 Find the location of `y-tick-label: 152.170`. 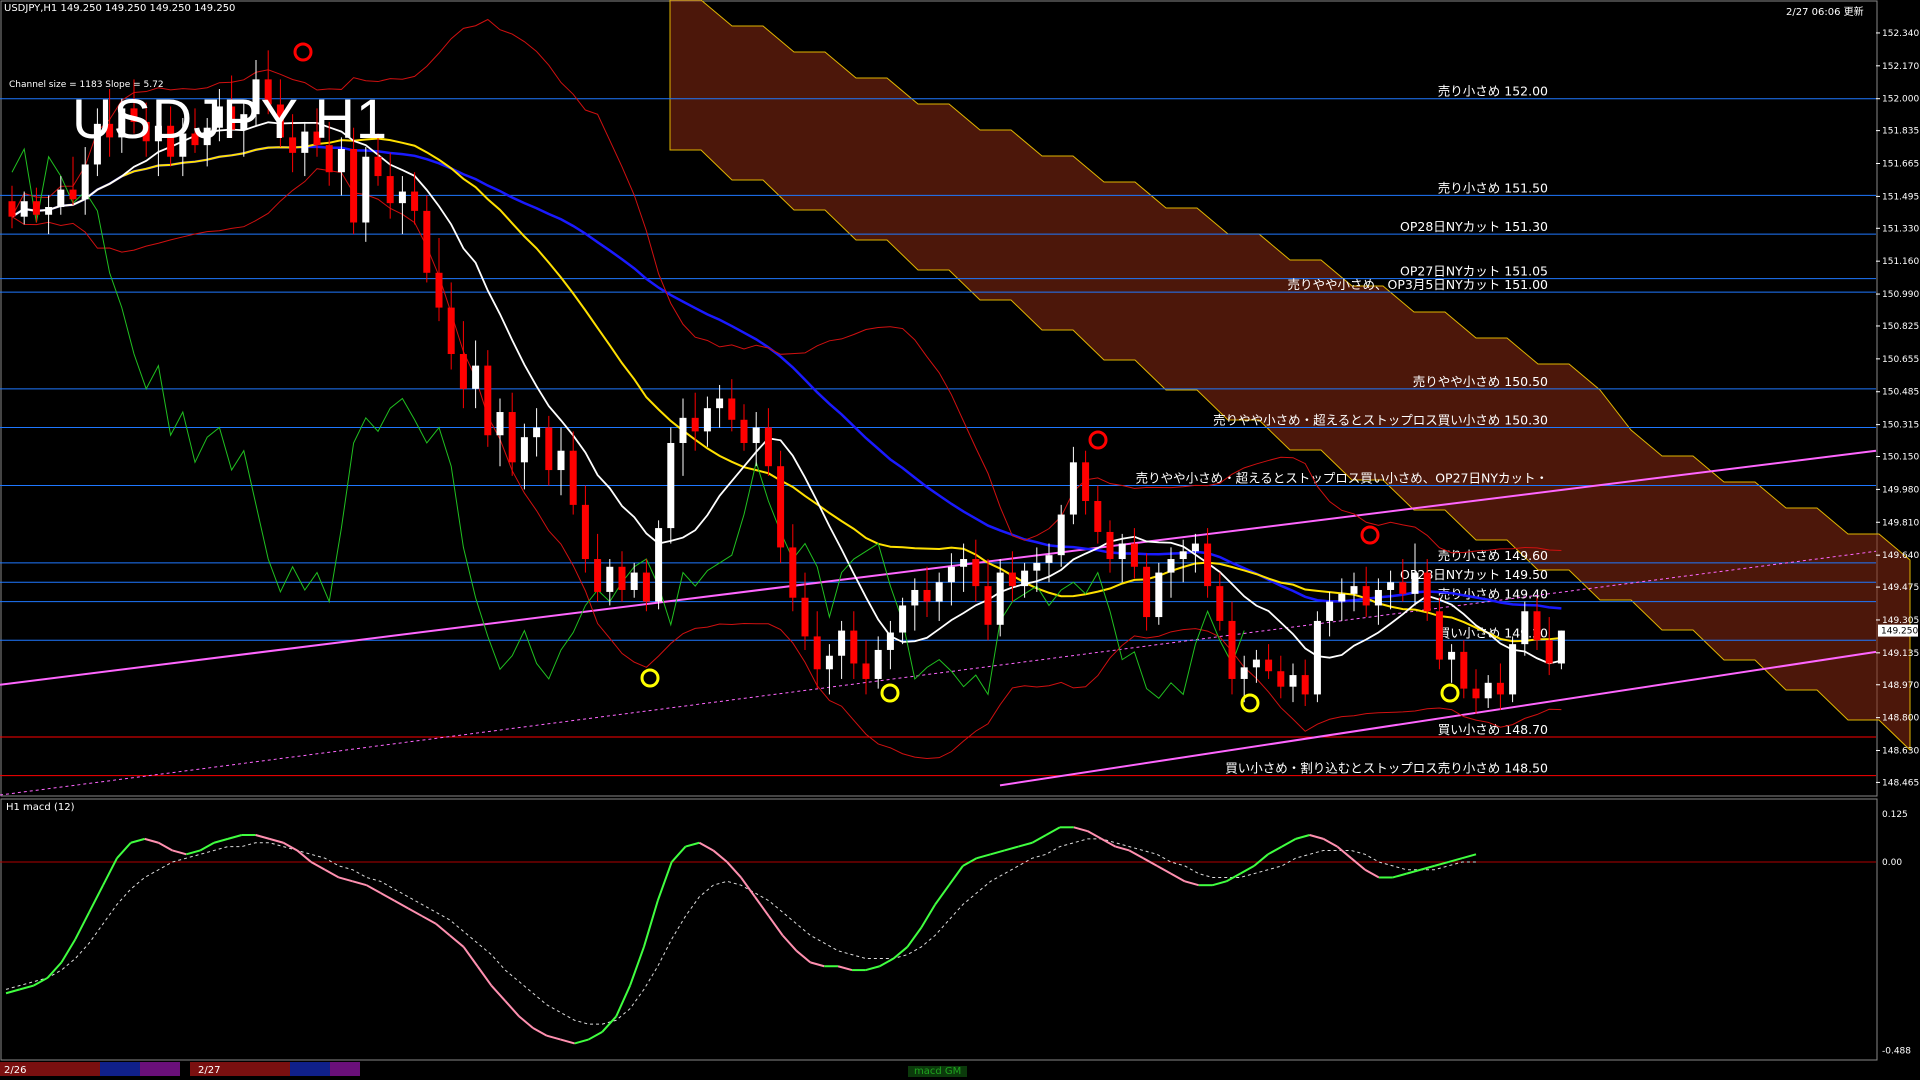

y-tick-label: 152.170 is located at coordinates (1900, 67).